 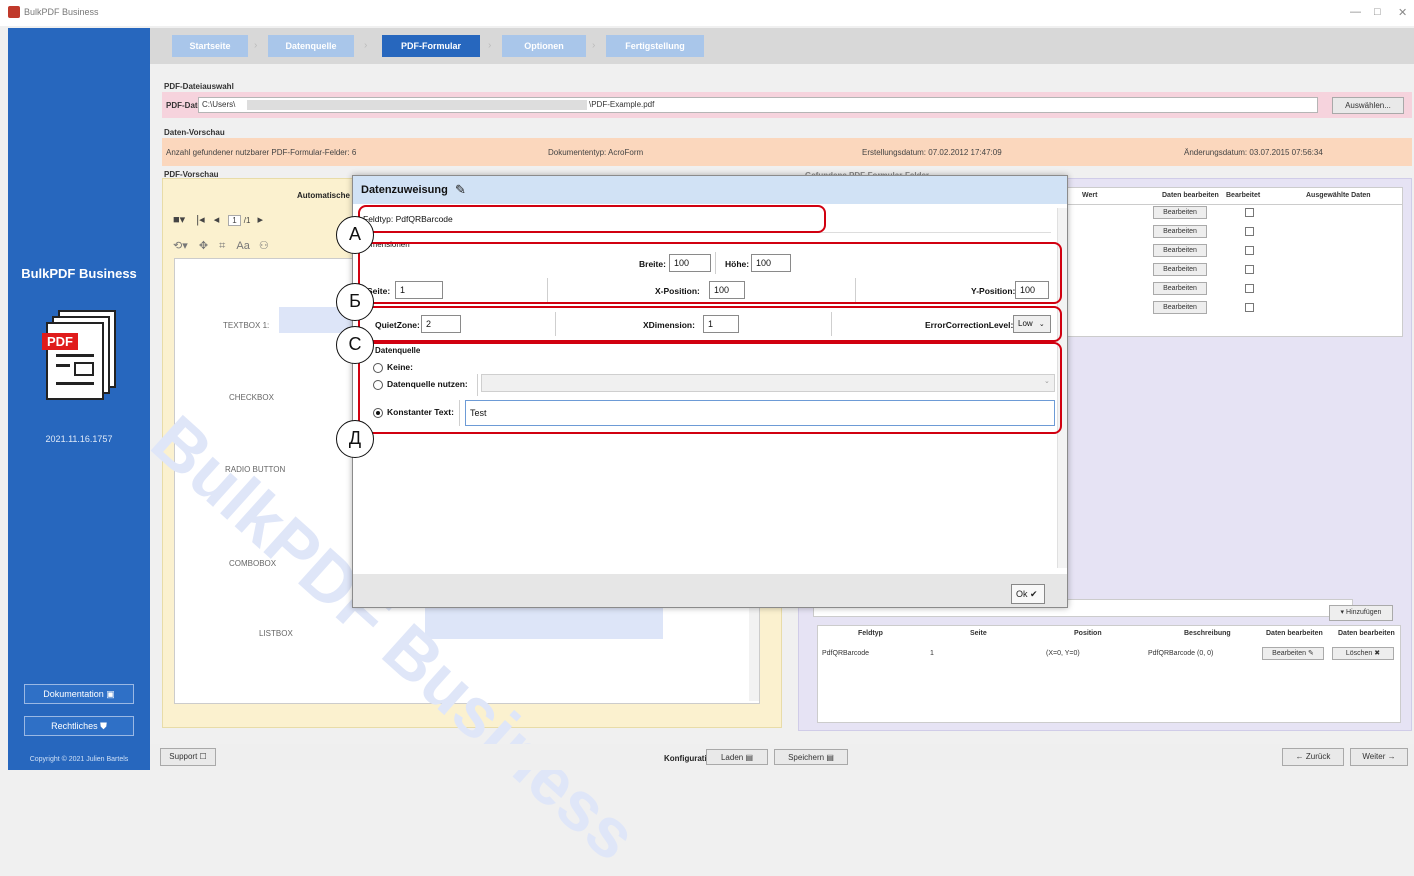 What do you see at coordinates (199, 86) in the screenshot?
I see `file-section-title: PDF-Dateiauswahl` at bounding box center [199, 86].